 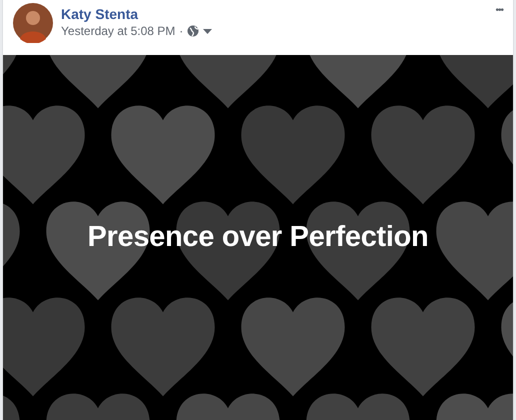 What do you see at coordinates (207, 31) in the screenshot?
I see `caret-icon` at bounding box center [207, 31].